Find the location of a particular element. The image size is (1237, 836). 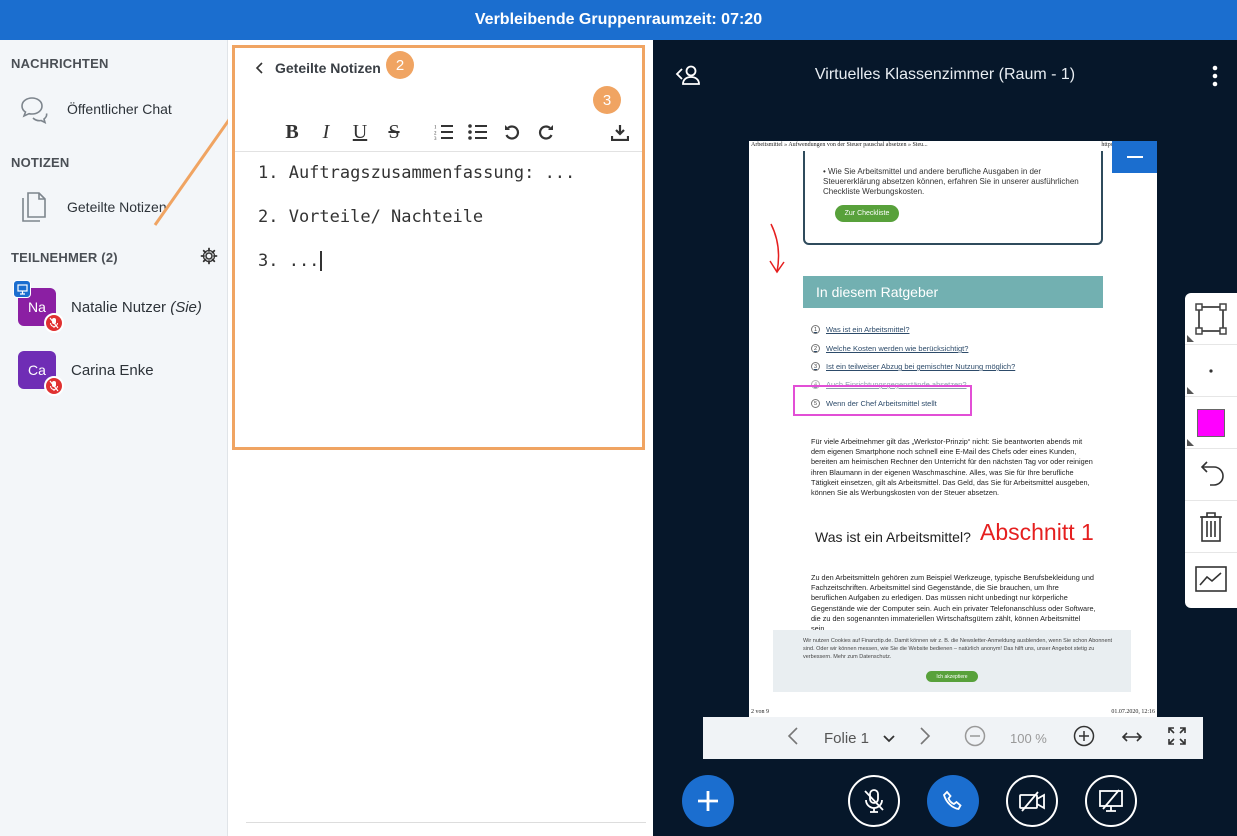

tool-selection is located at coordinates (1211, 319).